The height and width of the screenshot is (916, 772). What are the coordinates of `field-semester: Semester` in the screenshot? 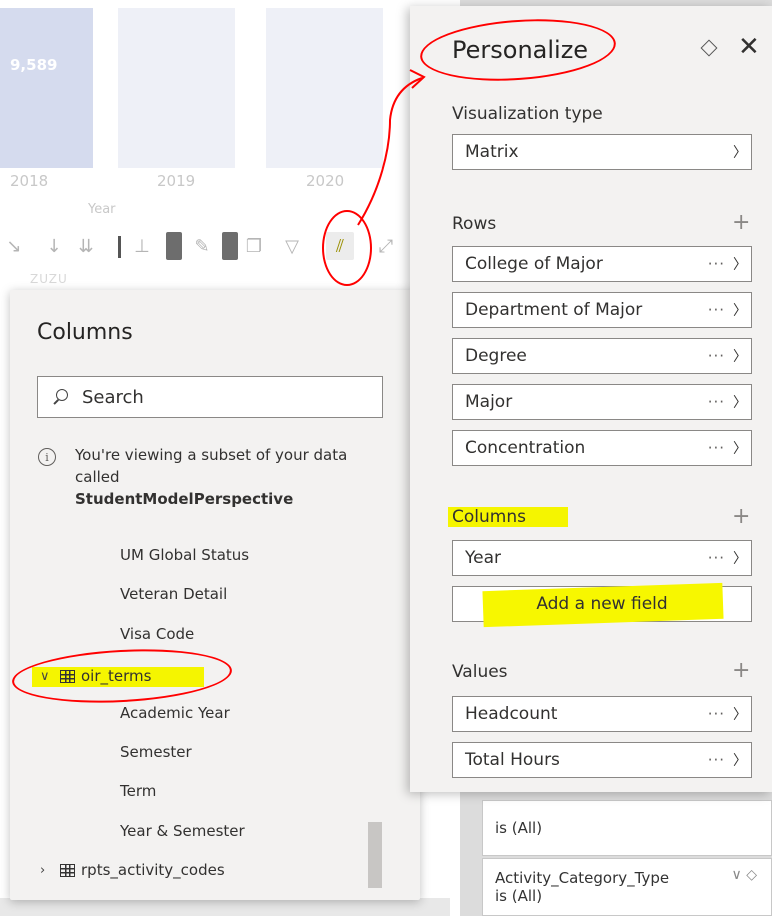 It's located at (156, 752).